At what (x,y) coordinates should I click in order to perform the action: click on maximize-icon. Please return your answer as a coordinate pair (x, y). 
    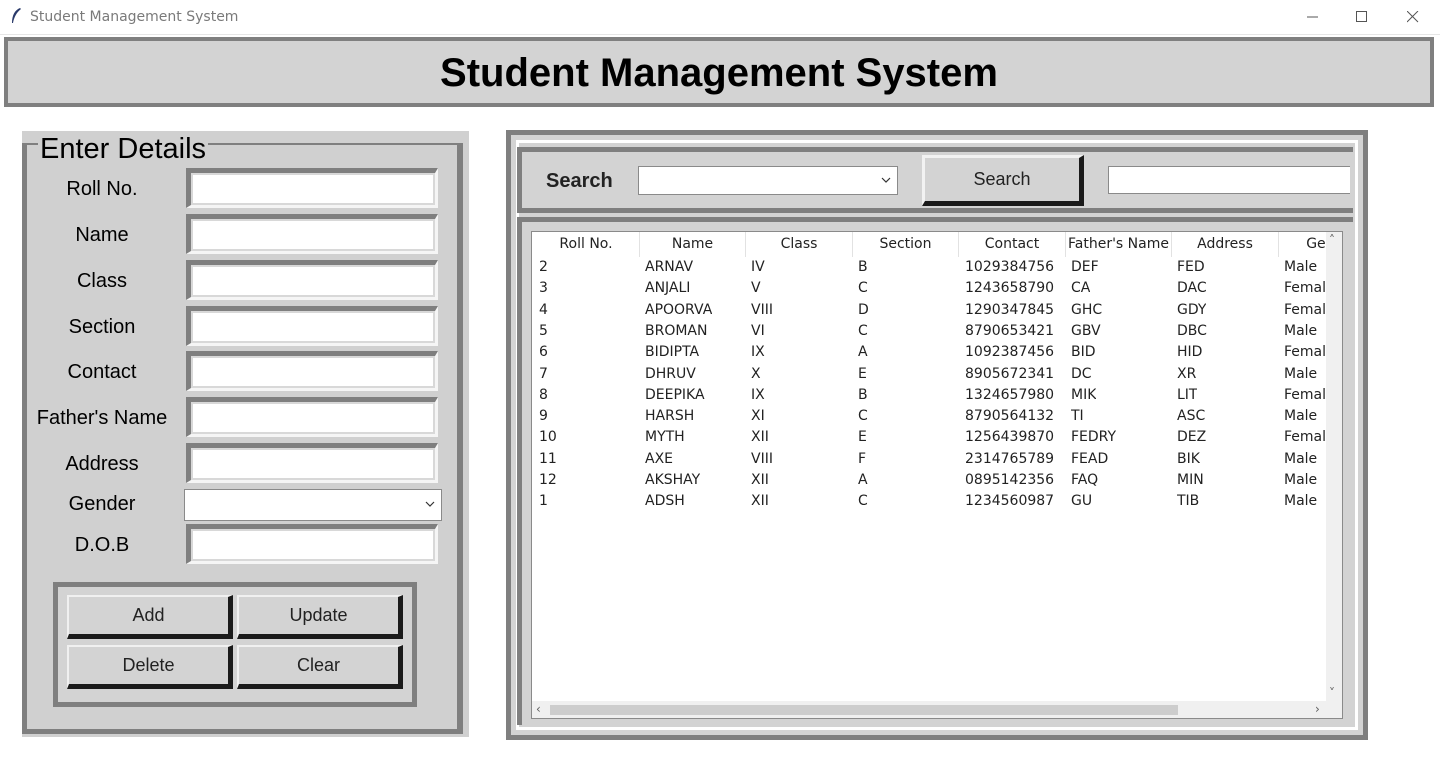
    Looking at the image, I should click on (1361, 16).